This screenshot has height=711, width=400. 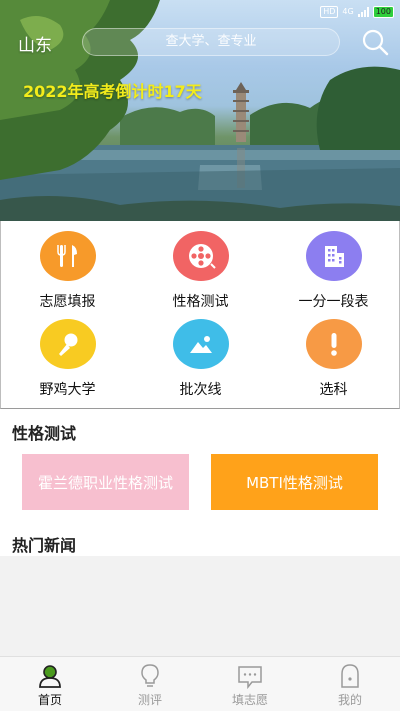 What do you see at coordinates (200, 256) in the screenshot?
I see `film-reel-icon` at bounding box center [200, 256].